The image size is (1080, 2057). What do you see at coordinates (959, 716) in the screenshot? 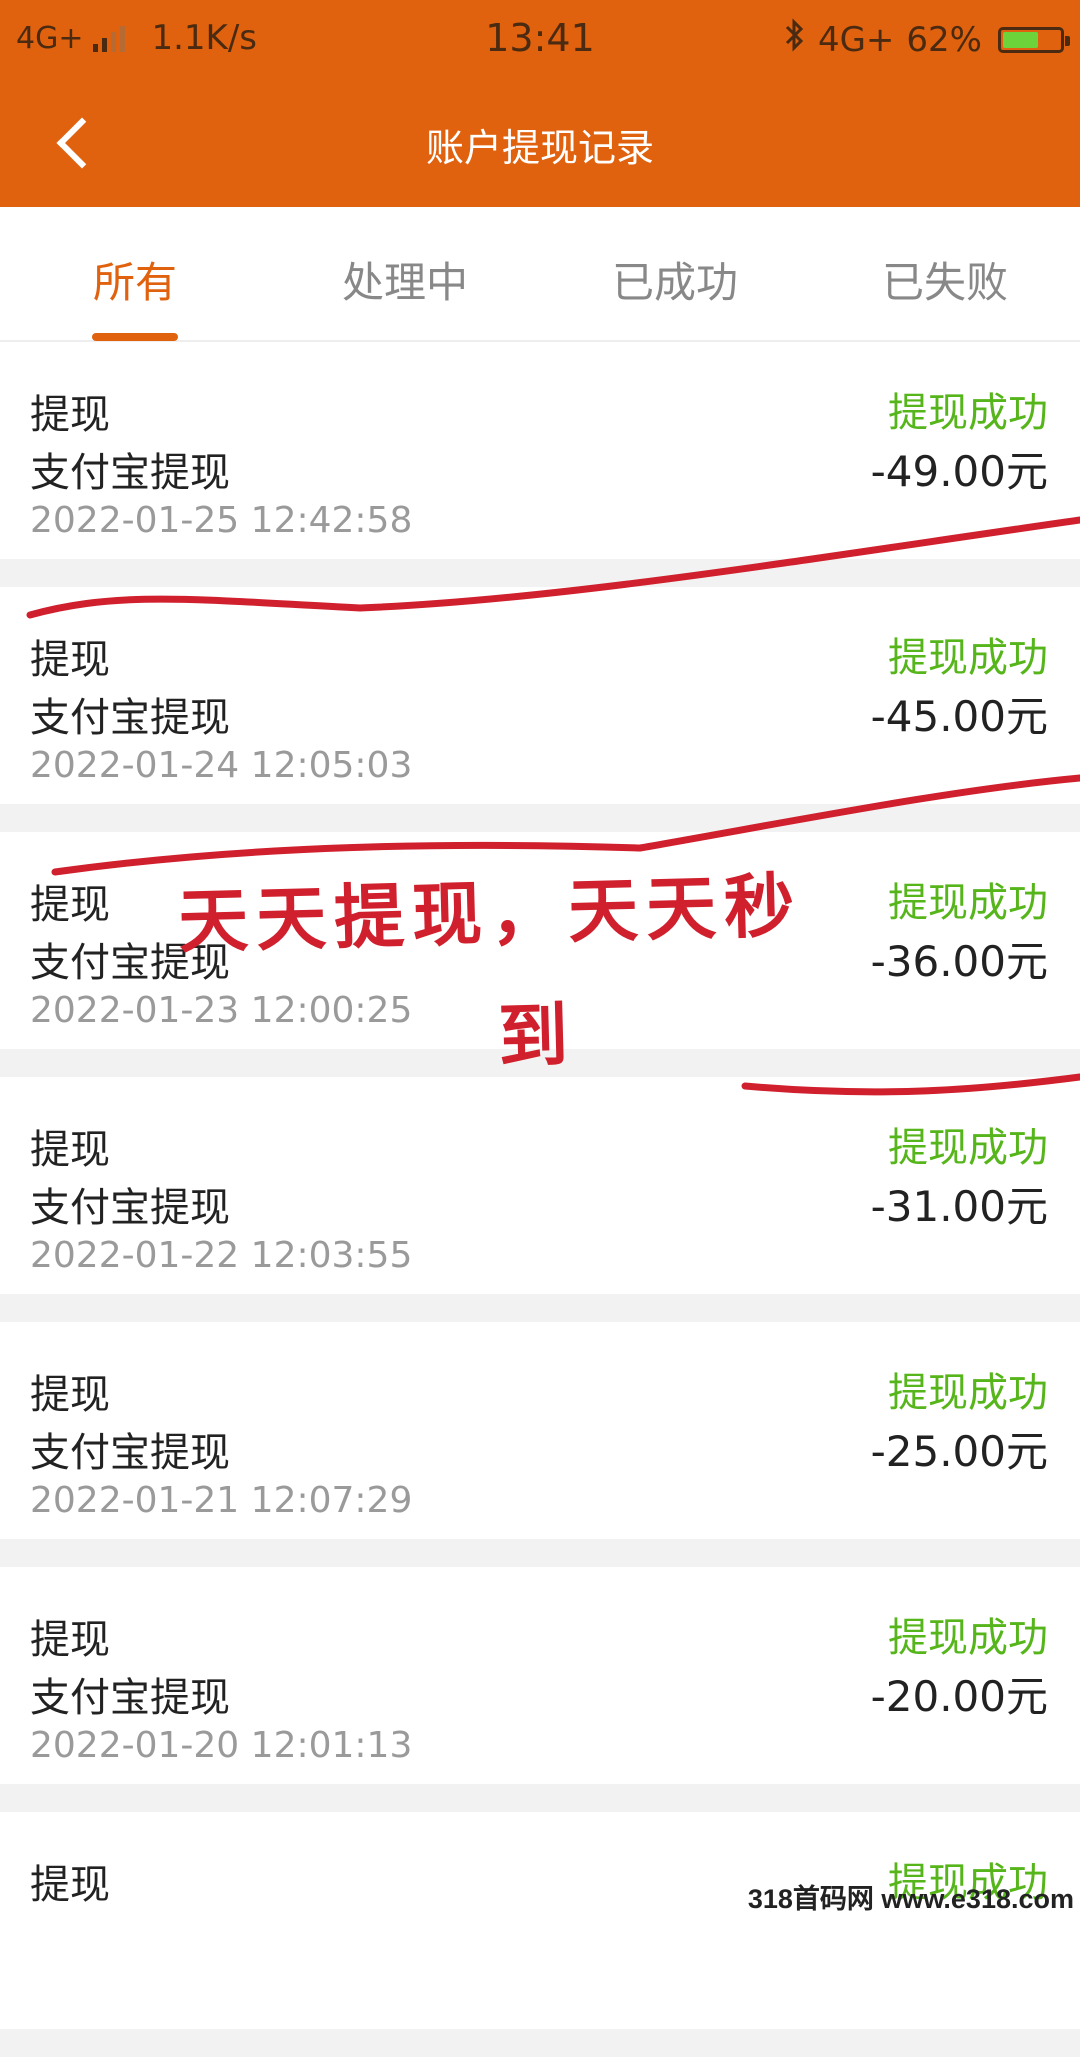
I see `record-amount: -45.00元` at bounding box center [959, 716].